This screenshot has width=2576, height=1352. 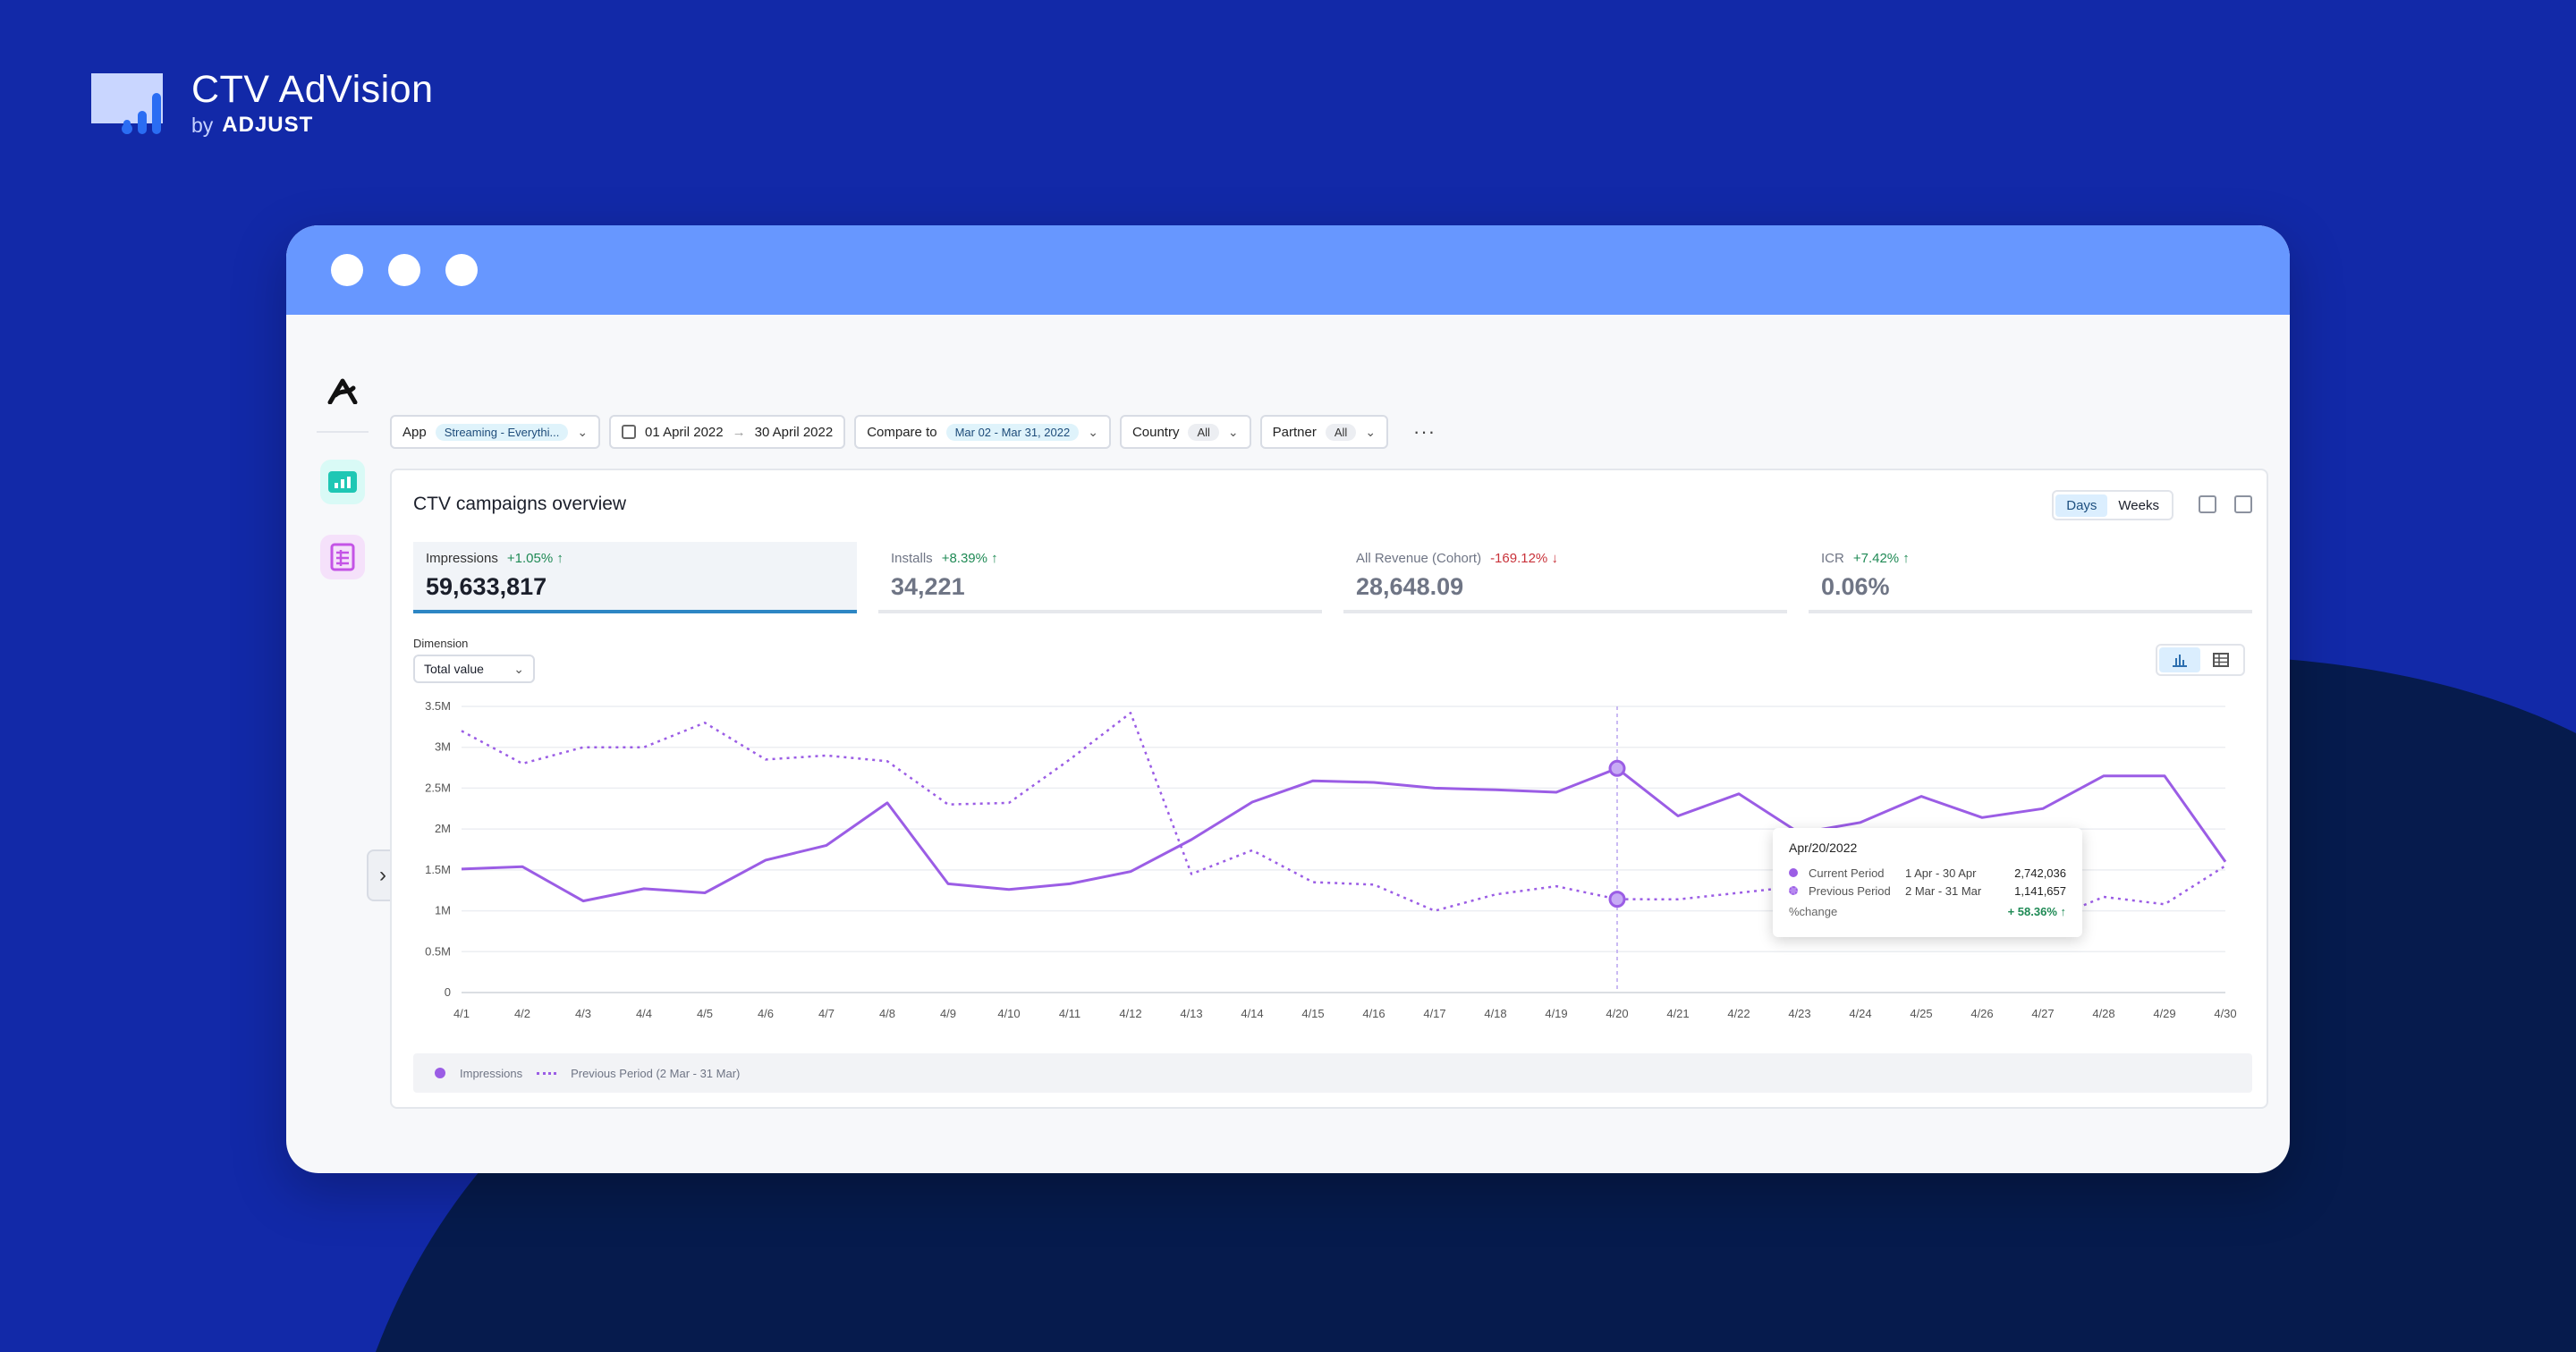 What do you see at coordinates (739, 432) in the screenshot?
I see `arrow-right-icon: →` at bounding box center [739, 432].